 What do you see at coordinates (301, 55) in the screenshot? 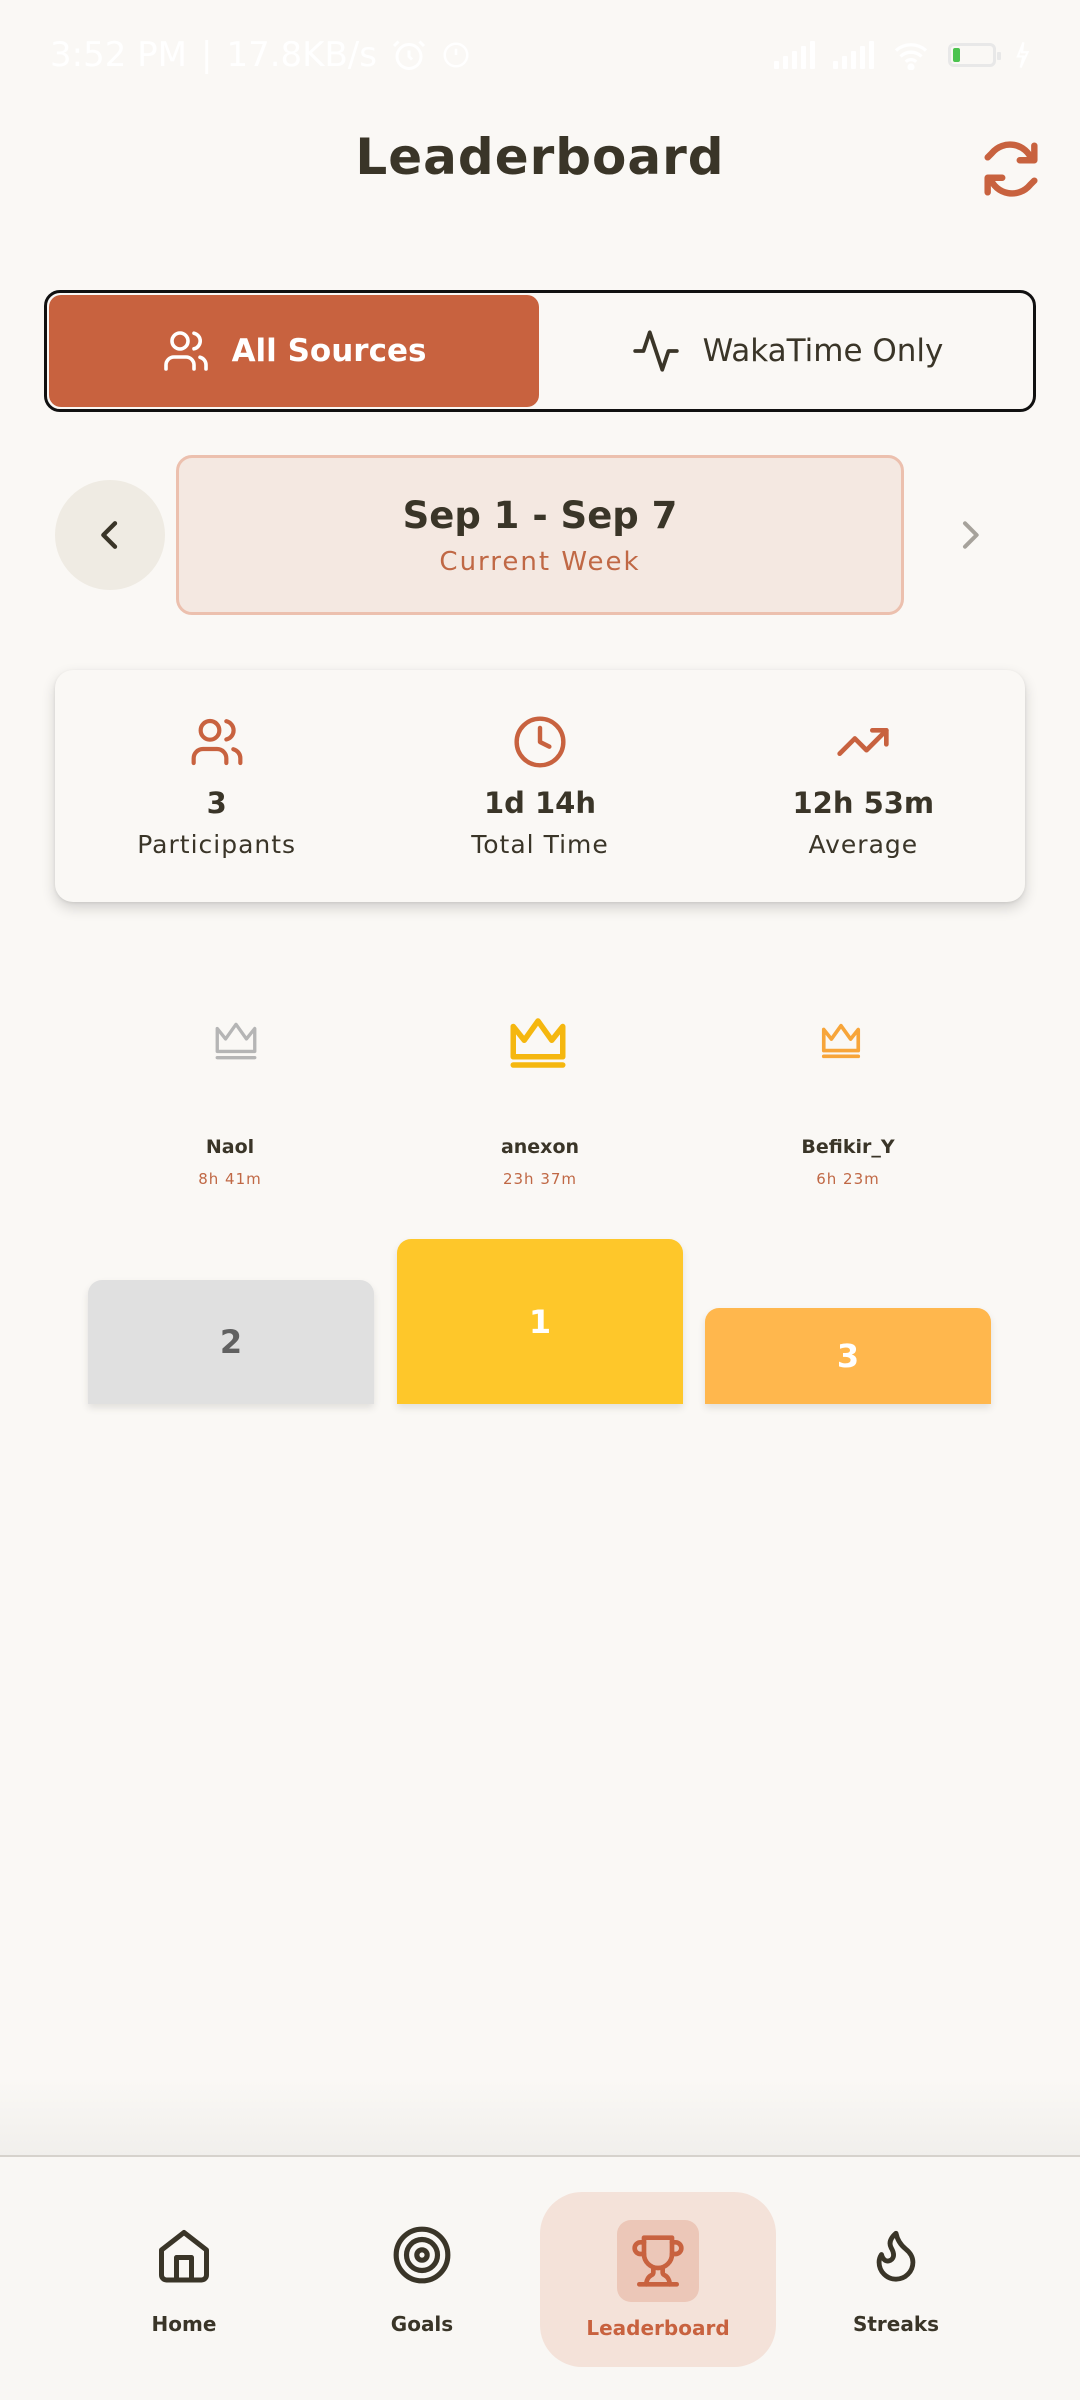
I see `status-net-speed: 17.8KB/s` at bounding box center [301, 55].